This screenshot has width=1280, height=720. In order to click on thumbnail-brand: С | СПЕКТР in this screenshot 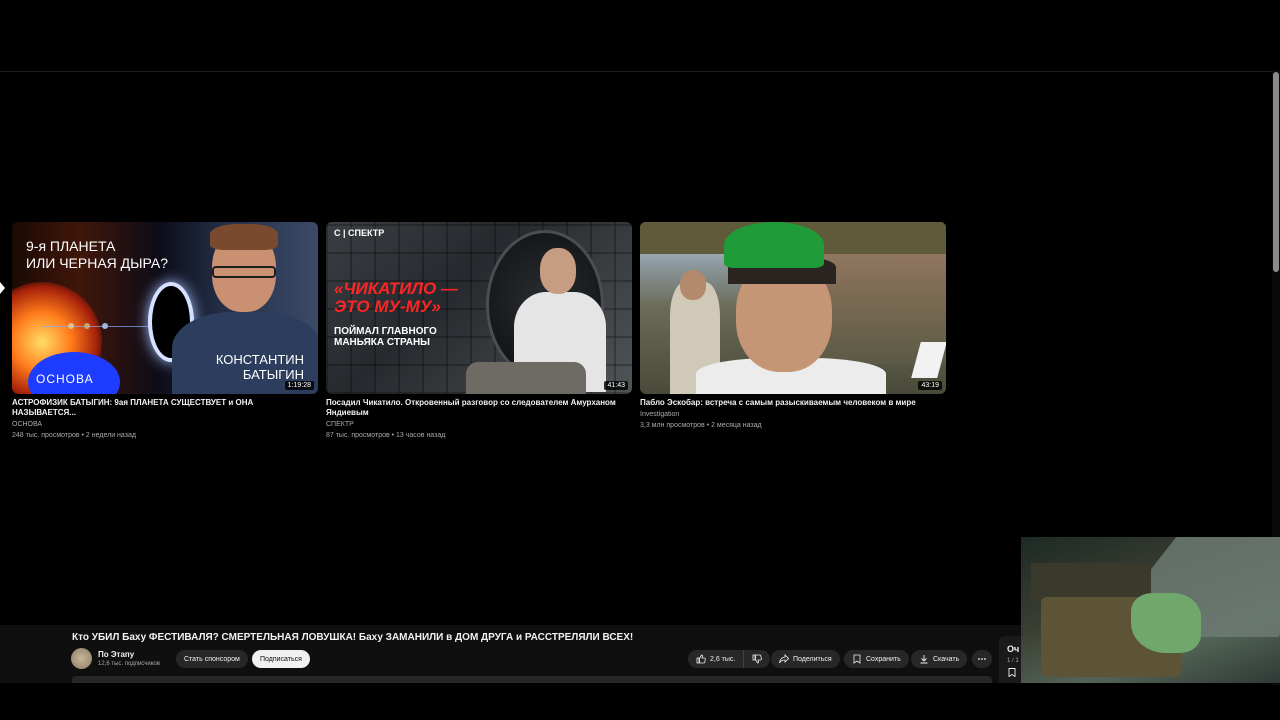, I will do `click(359, 233)`.